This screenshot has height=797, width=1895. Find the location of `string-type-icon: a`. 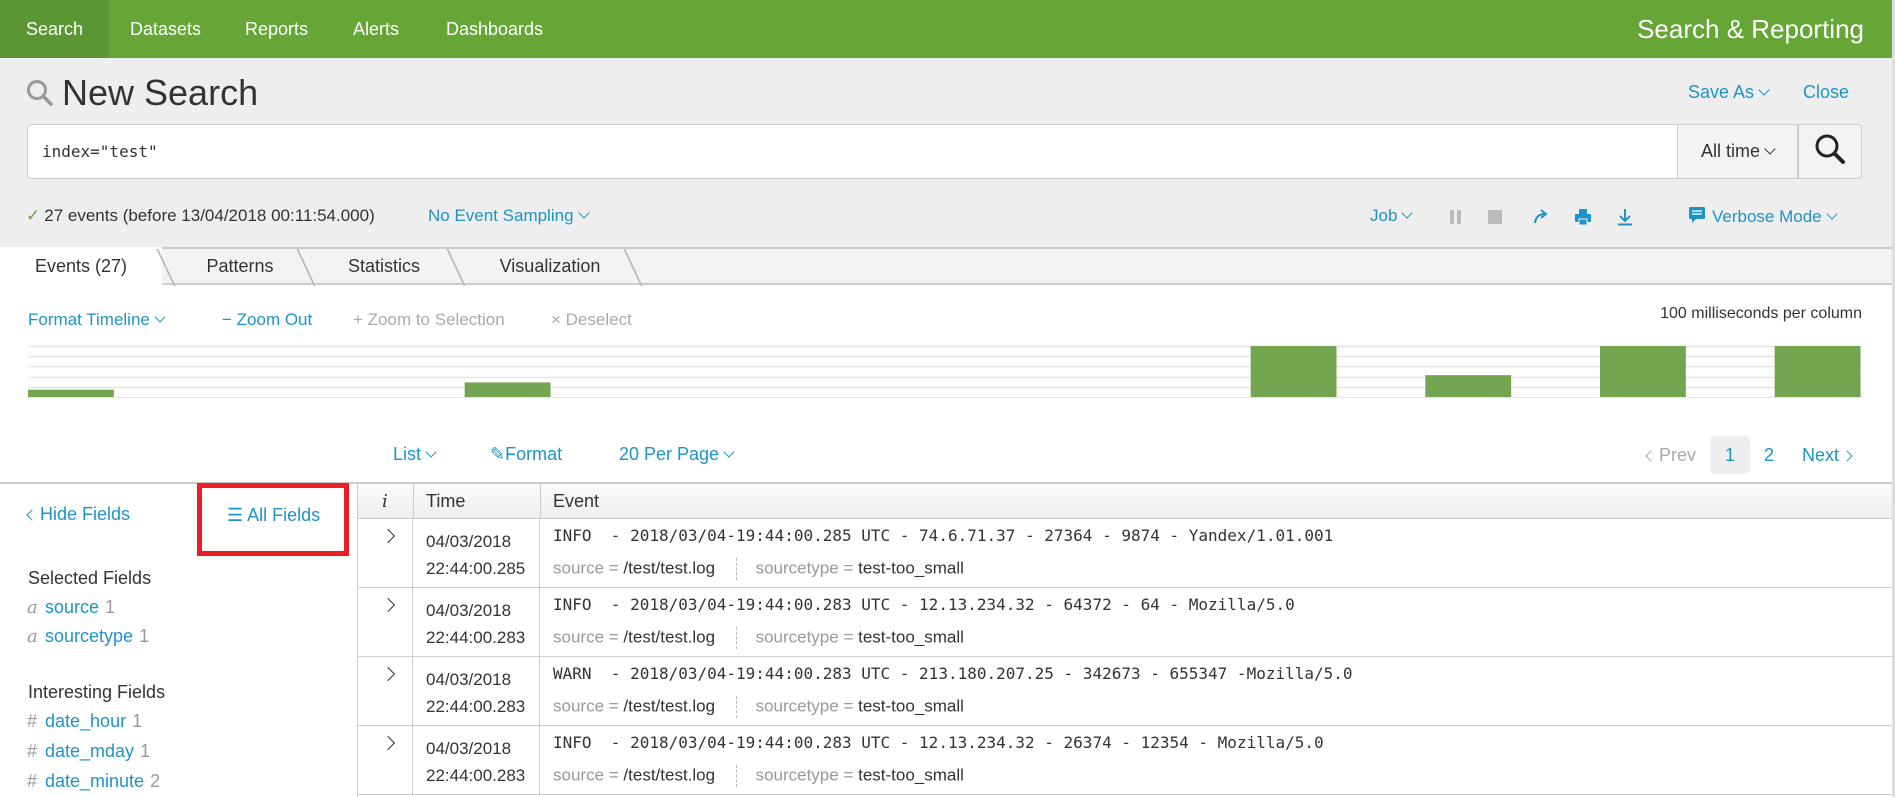

string-type-icon: a is located at coordinates (32, 607).